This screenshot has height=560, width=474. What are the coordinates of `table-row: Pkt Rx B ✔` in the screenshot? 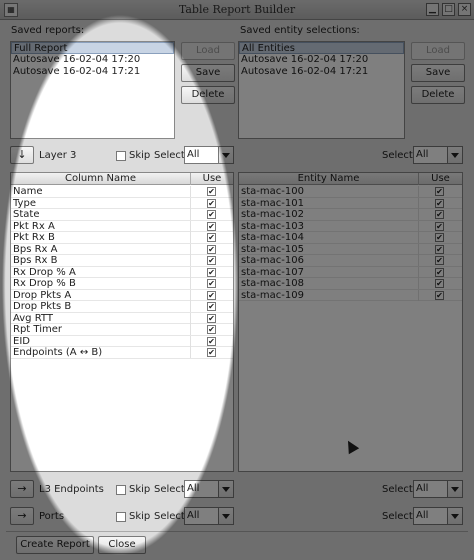 It's located at (122, 238).